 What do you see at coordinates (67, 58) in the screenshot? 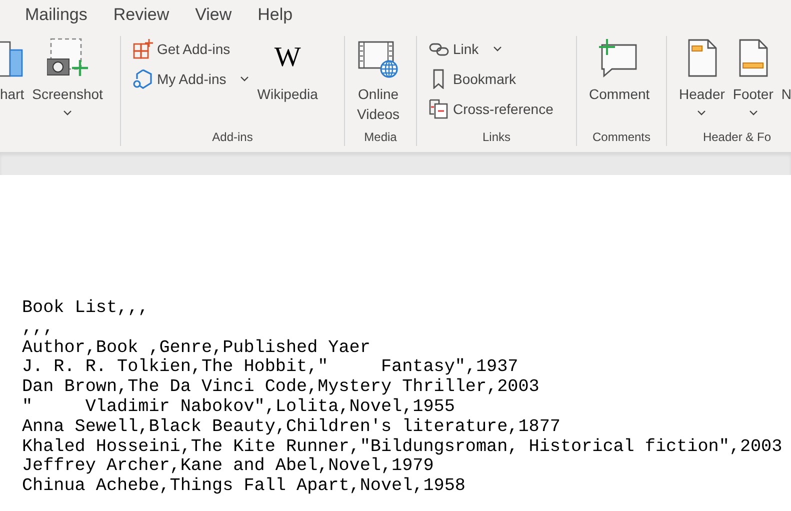
I see `screenshot-icon` at bounding box center [67, 58].